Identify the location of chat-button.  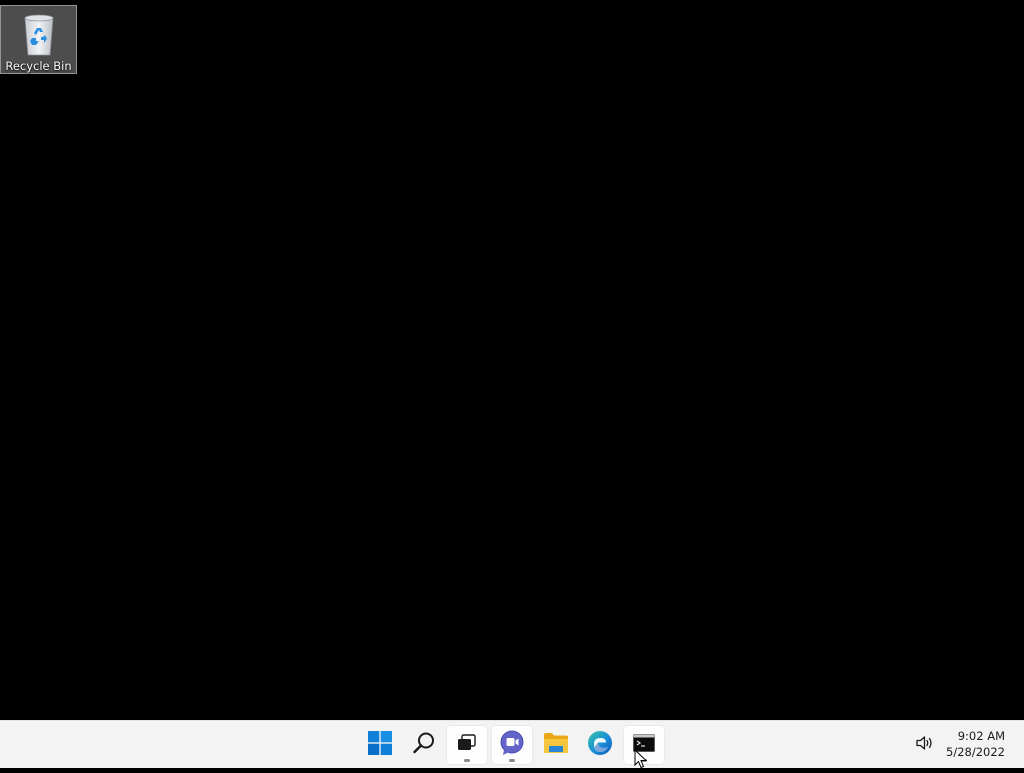
(512, 745).